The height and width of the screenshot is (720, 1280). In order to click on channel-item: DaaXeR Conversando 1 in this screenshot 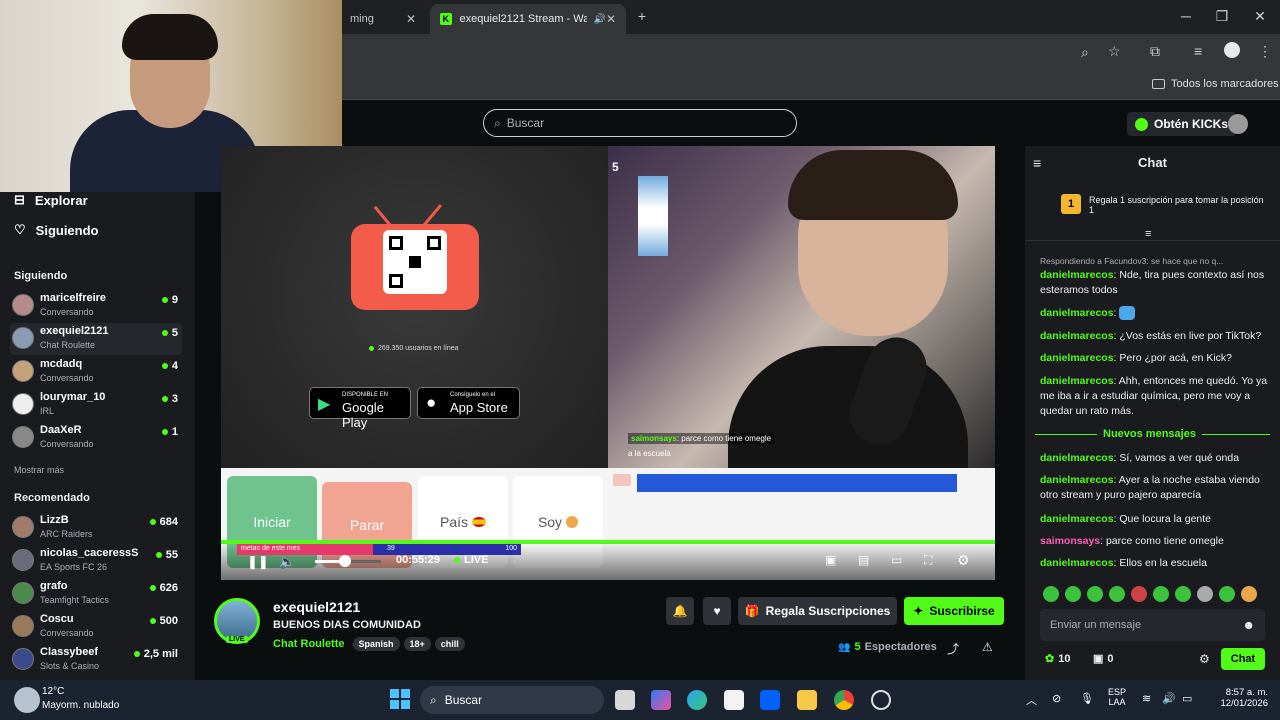, I will do `click(96, 438)`.